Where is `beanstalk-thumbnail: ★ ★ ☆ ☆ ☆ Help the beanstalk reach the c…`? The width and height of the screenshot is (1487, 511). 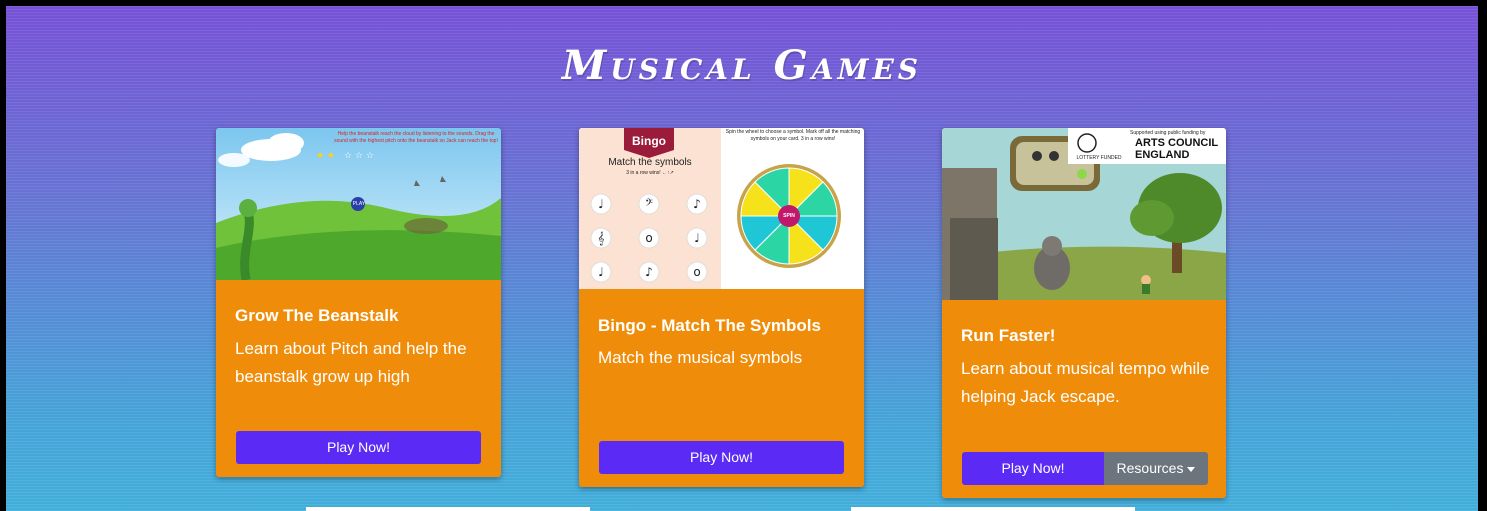 beanstalk-thumbnail: ★ ★ ☆ ☆ ☆ Help the beanstalk reach the c… is located at coordinates (358, 204).